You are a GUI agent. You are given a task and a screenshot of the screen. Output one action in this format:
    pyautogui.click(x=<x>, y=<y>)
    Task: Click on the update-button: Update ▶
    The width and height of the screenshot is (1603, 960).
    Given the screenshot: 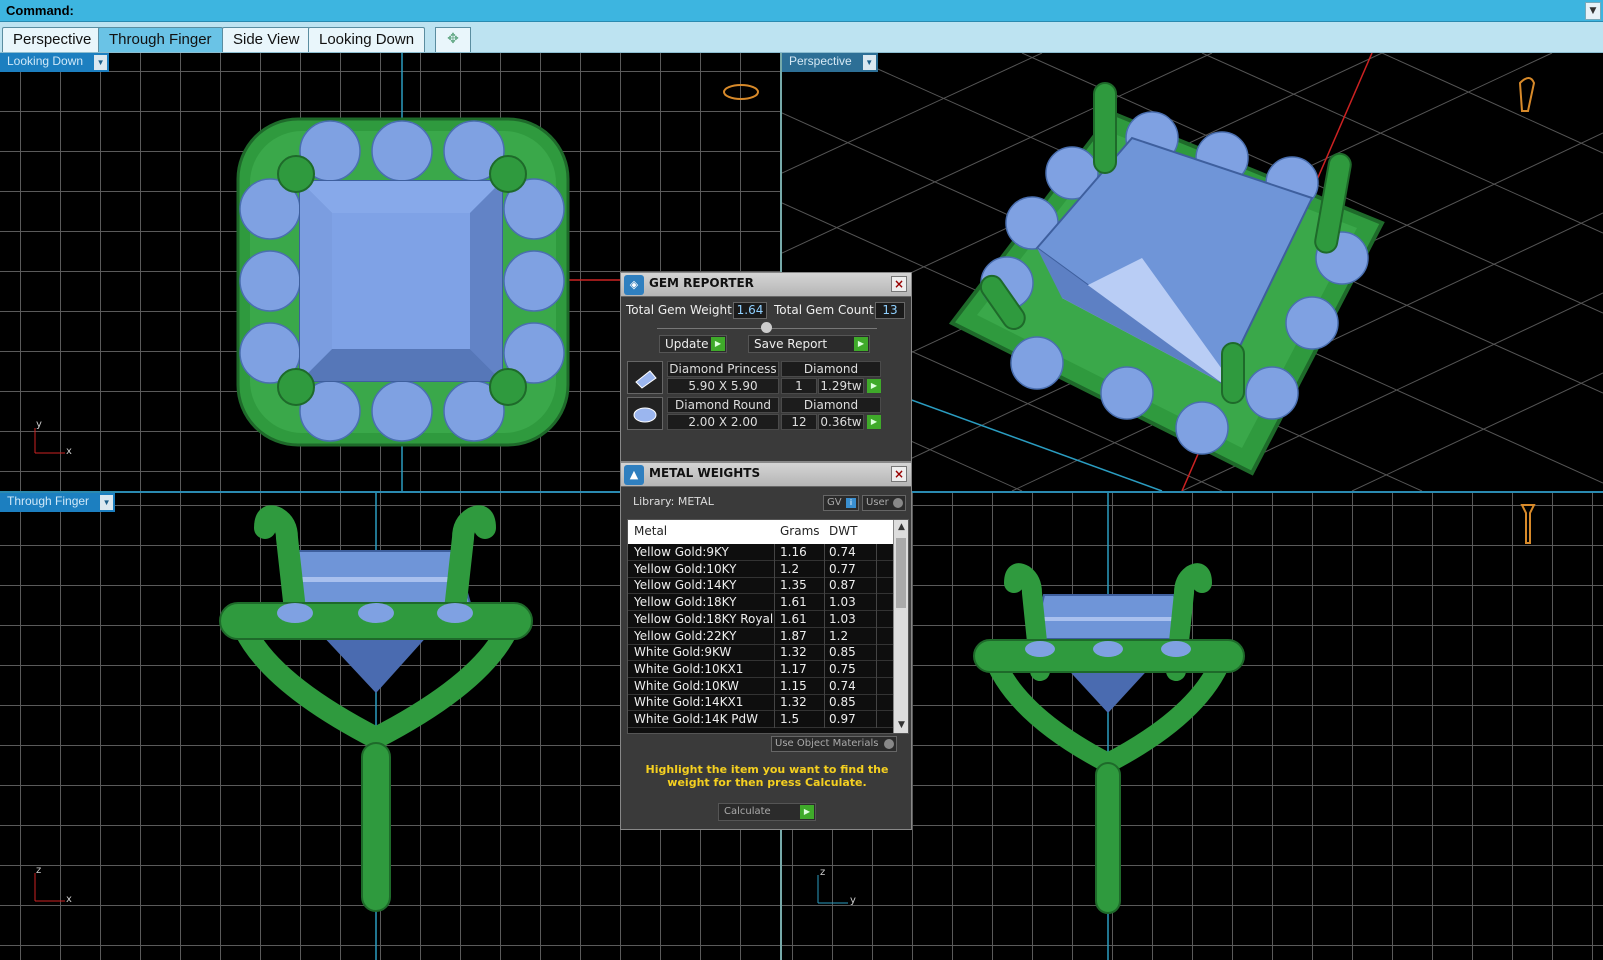 What is the action you would take?
    pyautogui.click(x=693, y=344)
    